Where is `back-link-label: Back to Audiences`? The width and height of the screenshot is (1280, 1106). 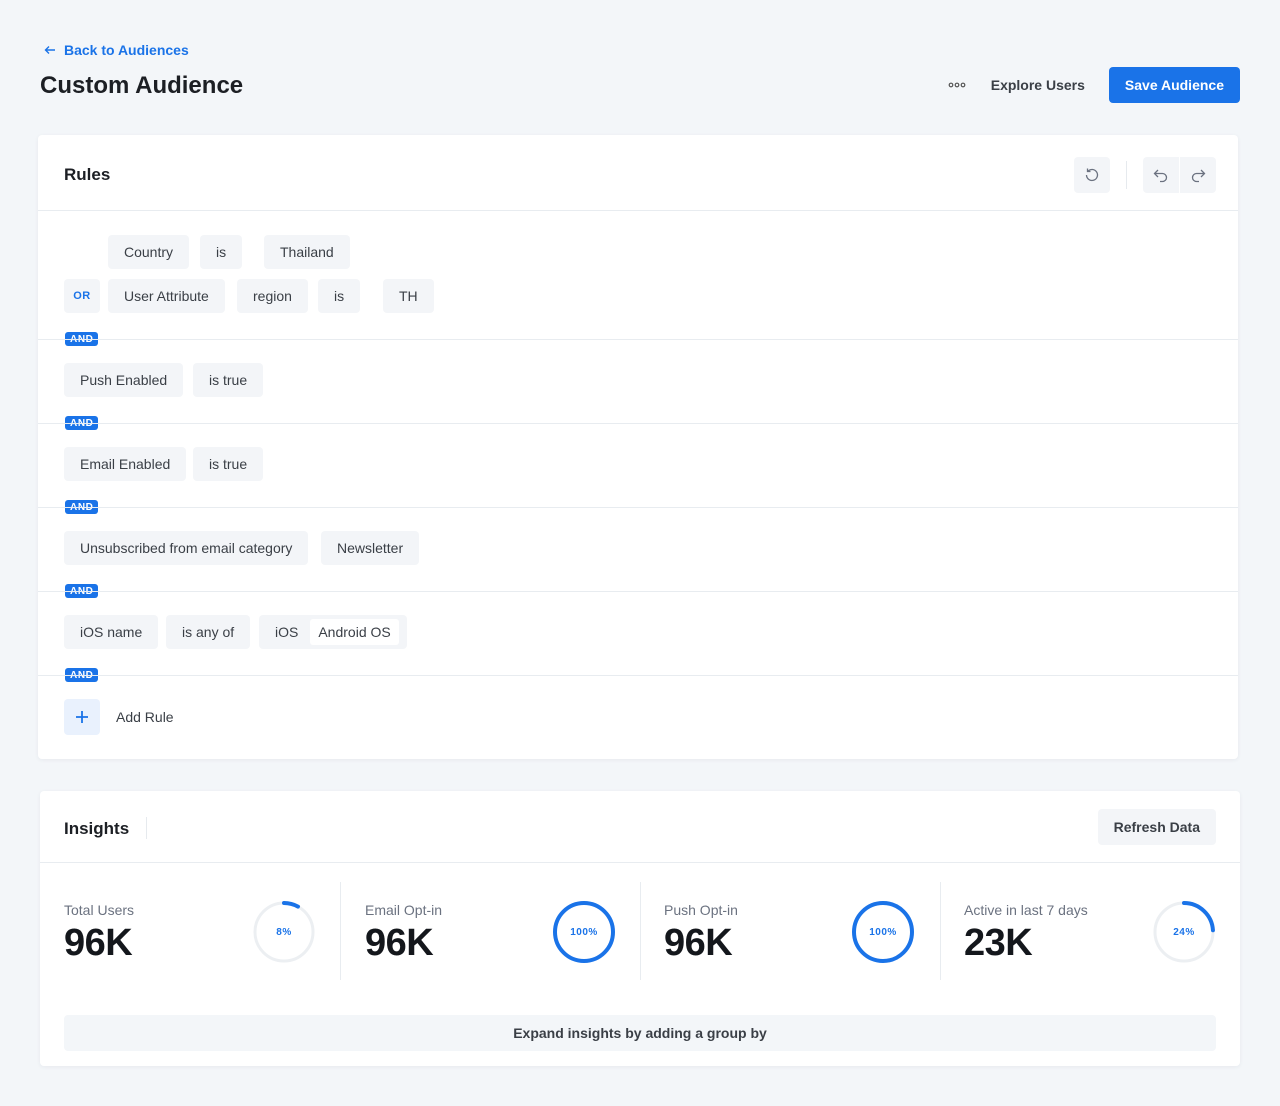
back-link-label: Back to Audiences is located at coordinates (126, 50).